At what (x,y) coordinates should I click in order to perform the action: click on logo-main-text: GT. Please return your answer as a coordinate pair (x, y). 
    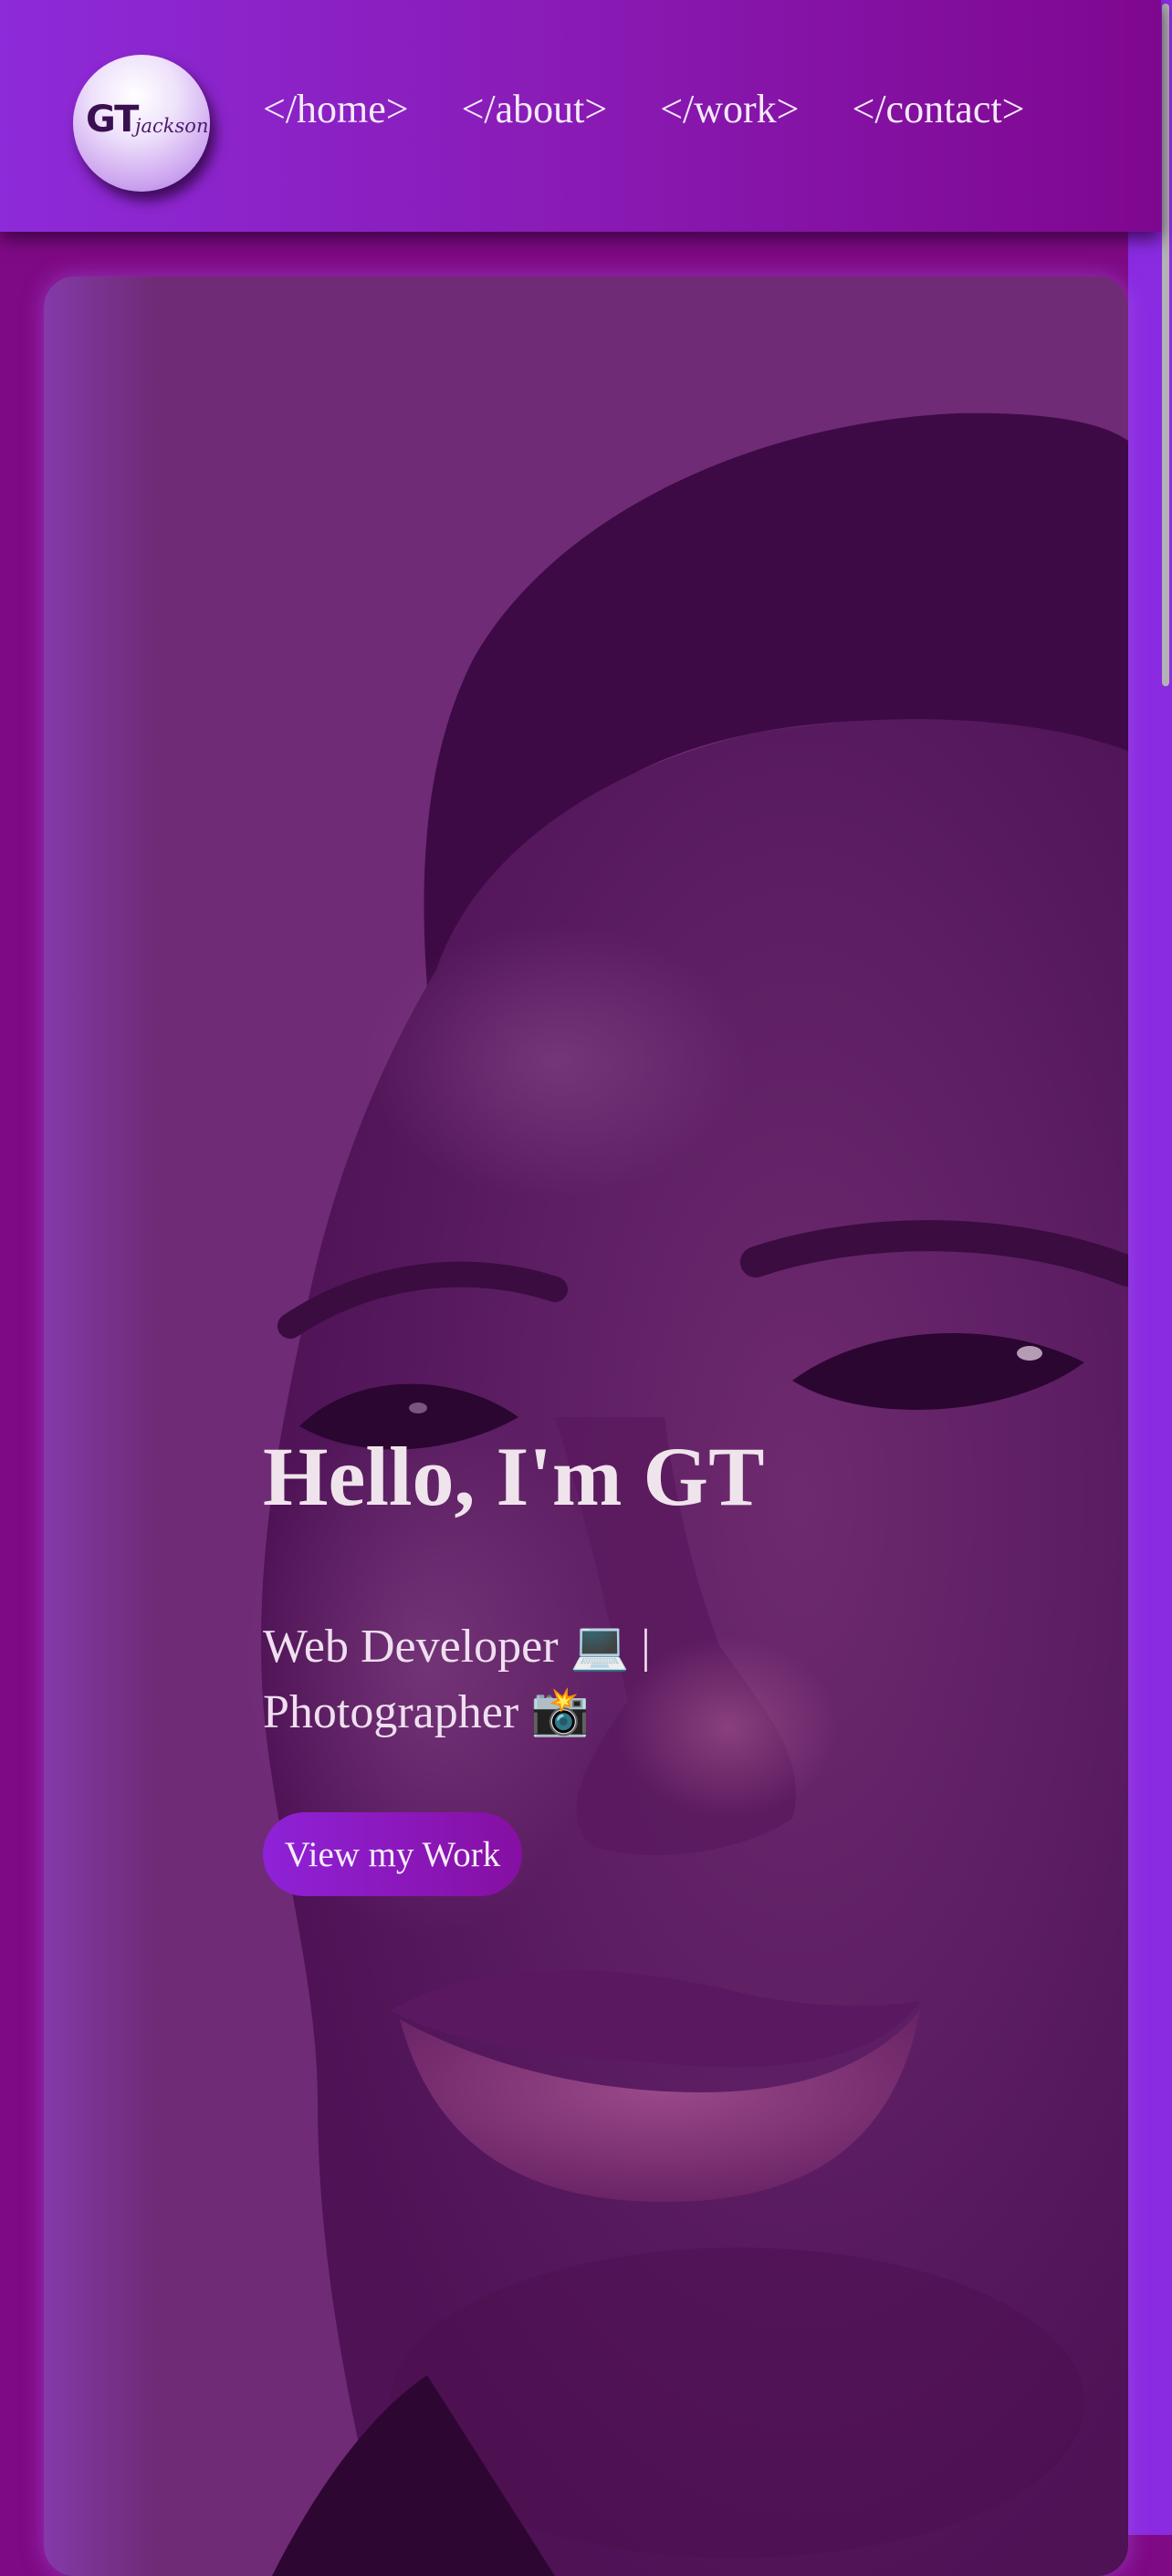
    Looking at the image, I should click on (113, 120).